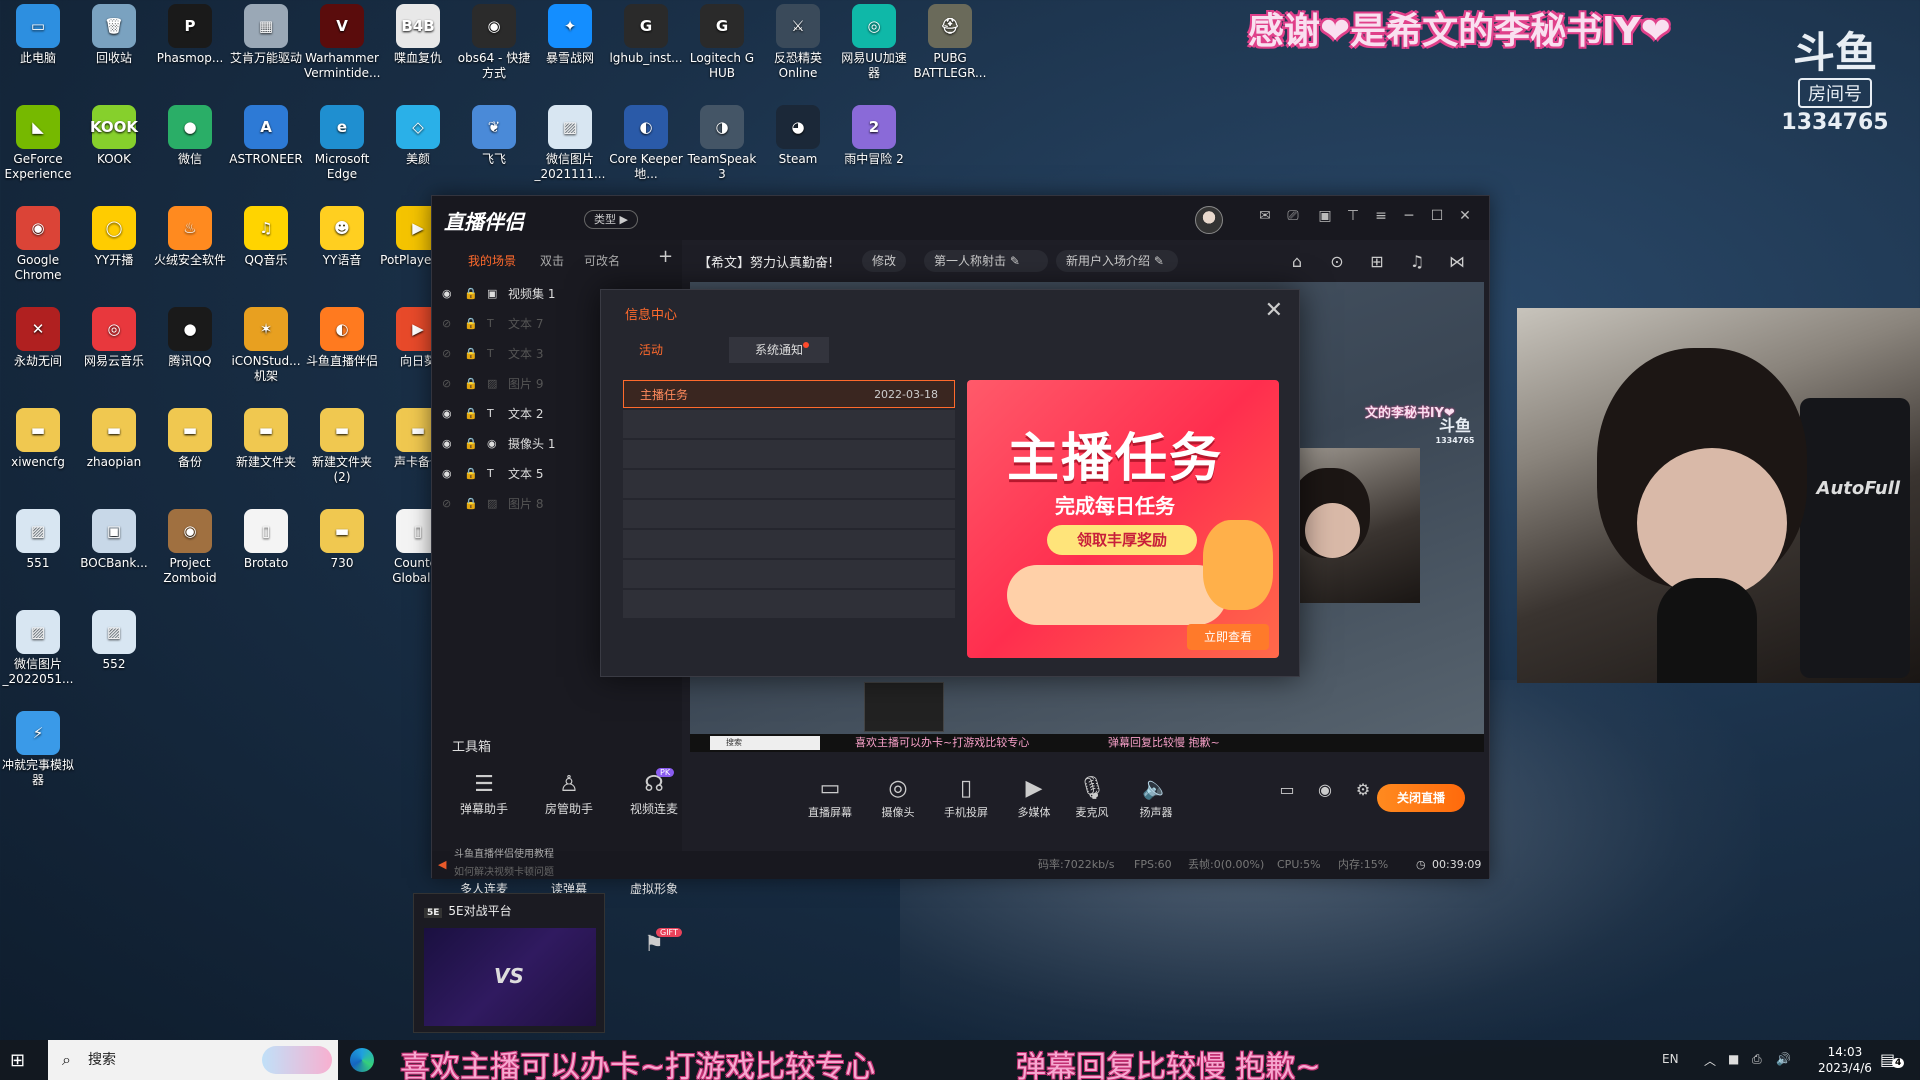 The image size is (1920, 1080). I want to click on desktop-icon: ▨ 552, so click(114, 639).